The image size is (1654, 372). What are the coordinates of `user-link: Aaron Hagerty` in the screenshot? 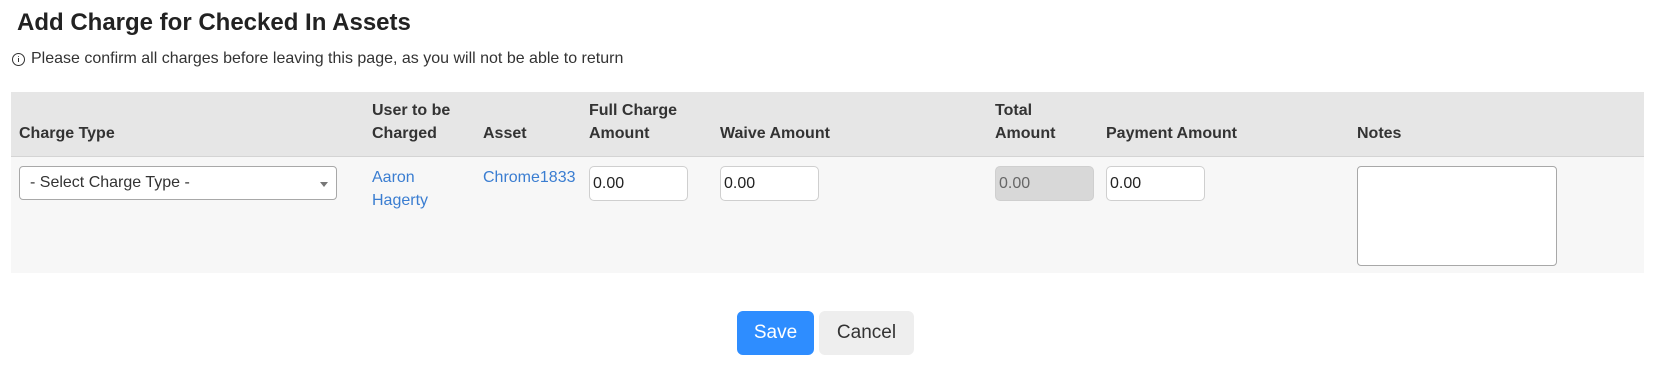 It's located at (407, 189).